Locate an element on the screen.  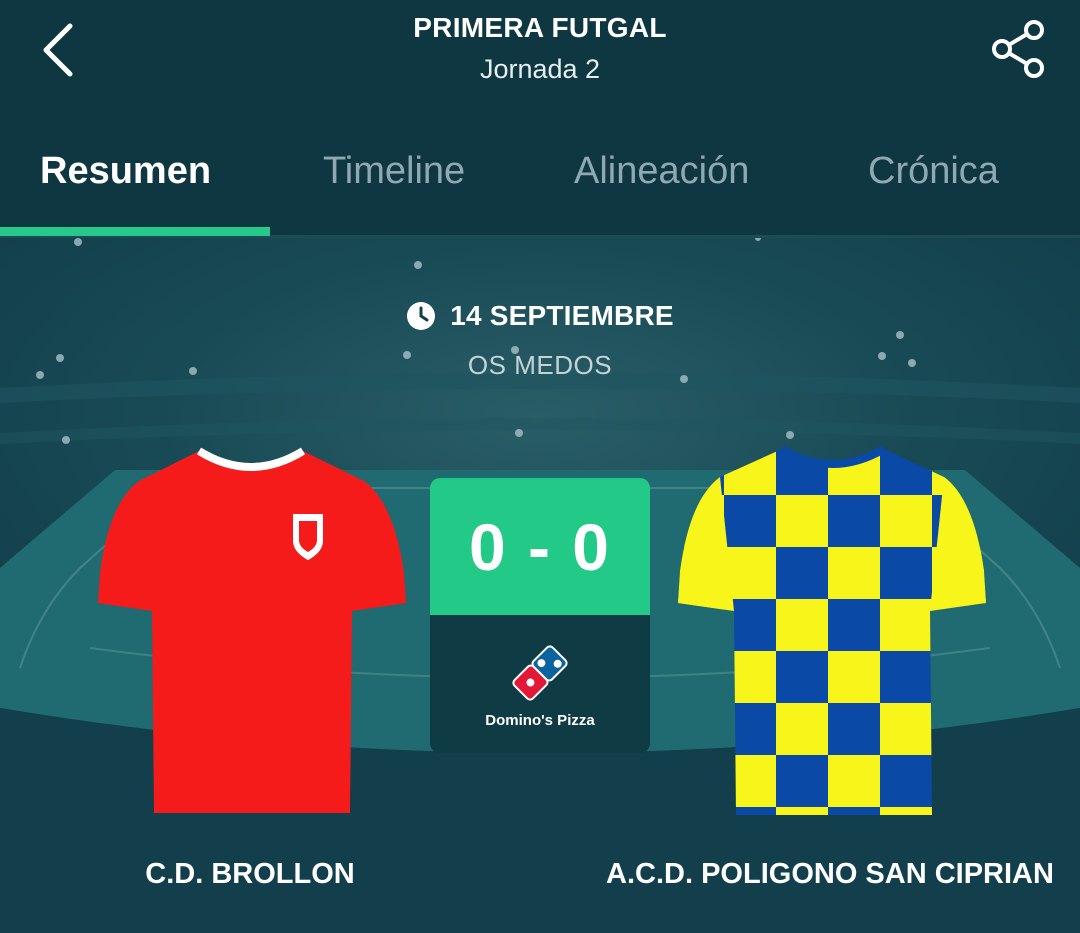
sponsor-panel: Domino's Pizza is located at coordinates (540, 684).